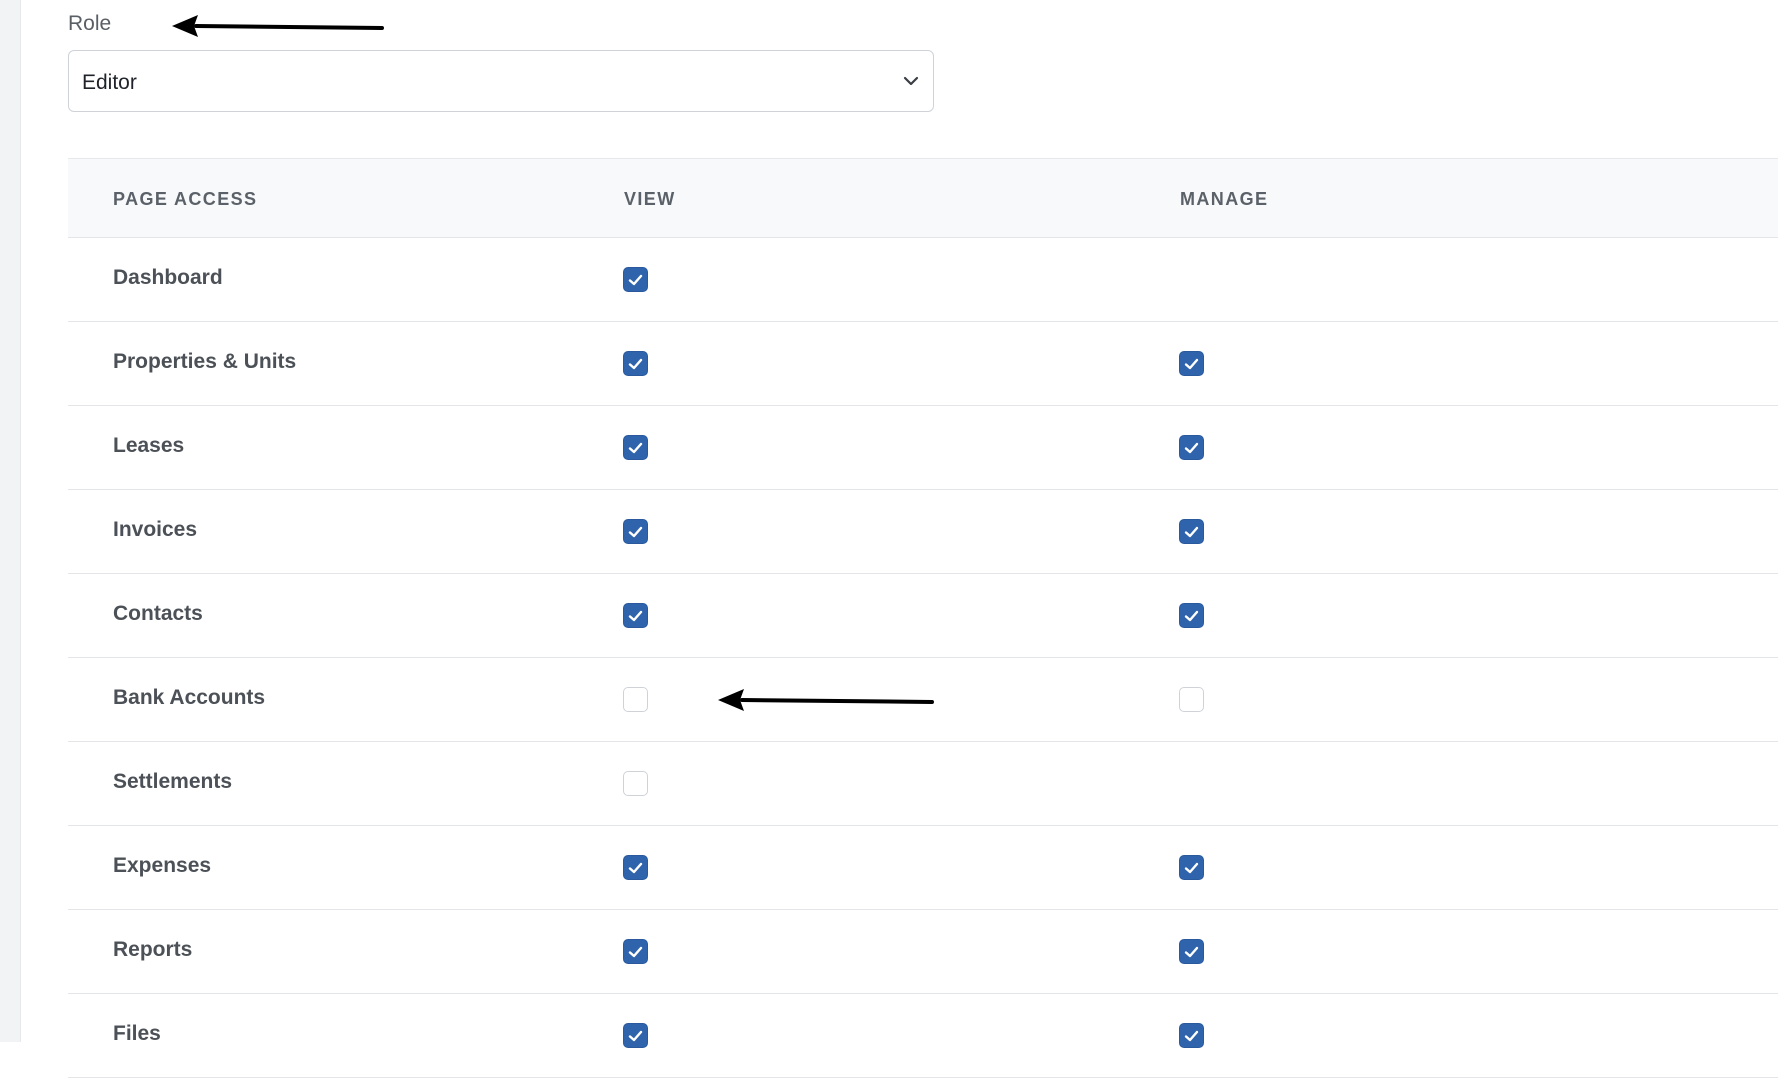  What do you see at coordinates (923, 532) in the screenshot?
I see `table-row: Invoices` at bounding box center [923, 532].